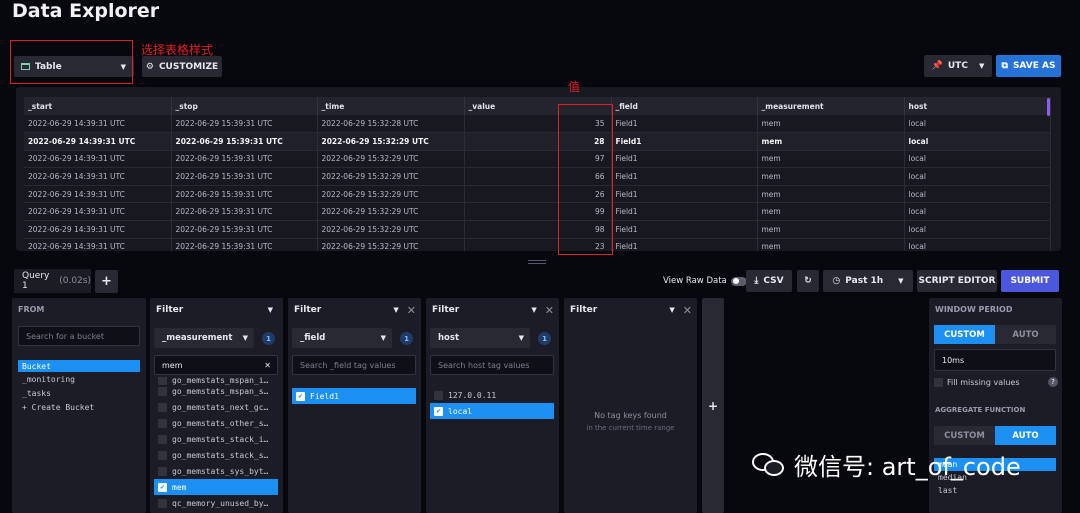  What do you see at coordinates (244, 106) in the screenshot?
I see `column-header: _stop` at bounding box center [244, 106].